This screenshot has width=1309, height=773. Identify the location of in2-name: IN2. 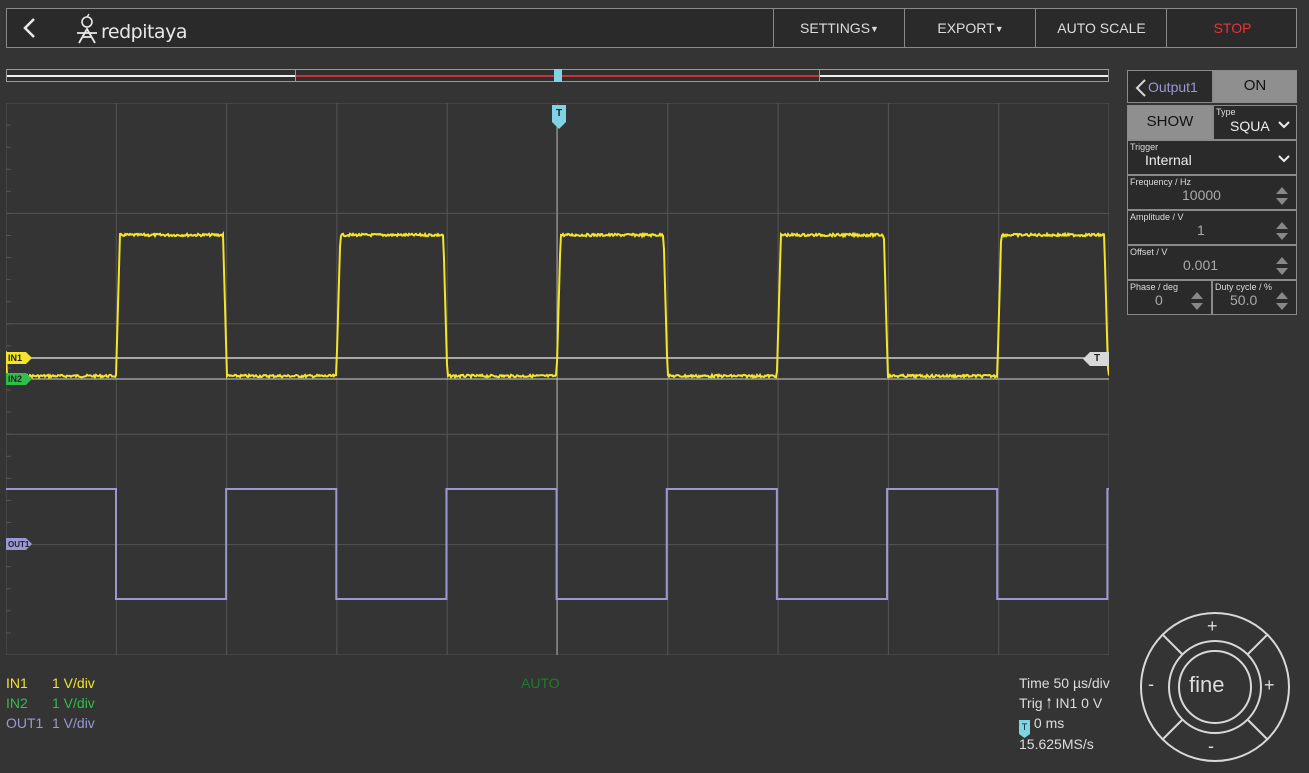
(17, 703).